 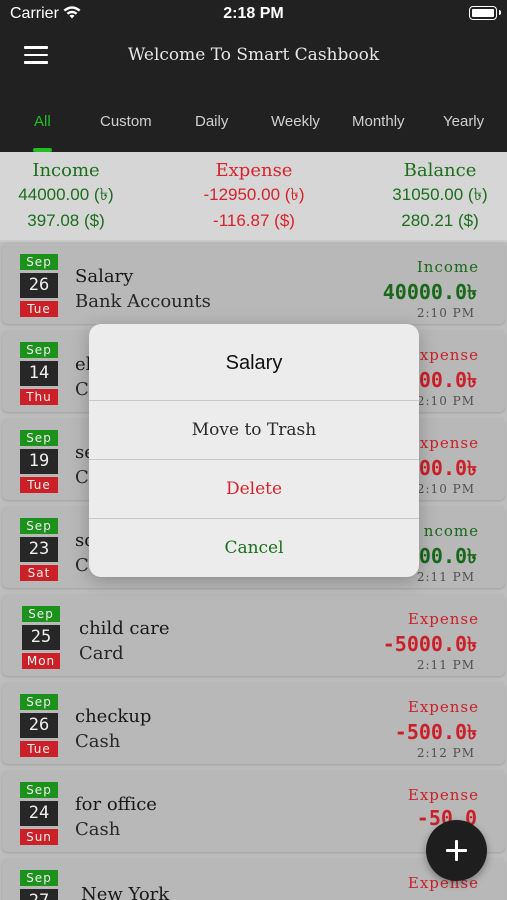 I want to click on tab-yearly: Yearly, so click(x=463, y=121).